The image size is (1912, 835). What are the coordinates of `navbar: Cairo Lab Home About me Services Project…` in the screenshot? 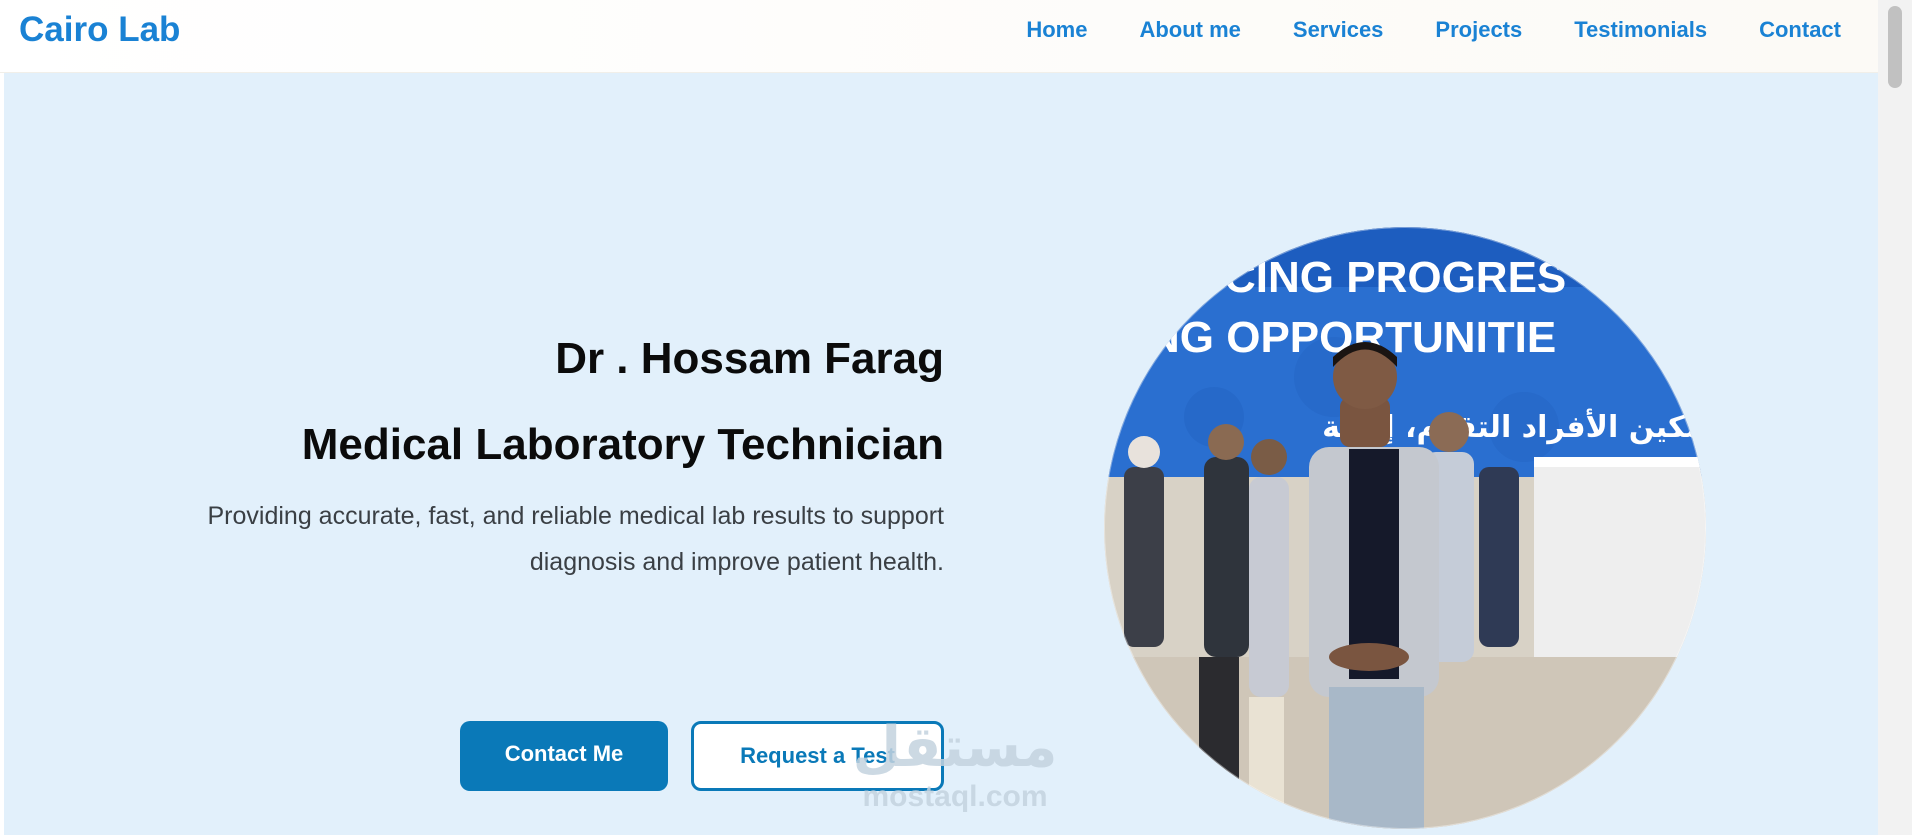 It's located at (939, 36).